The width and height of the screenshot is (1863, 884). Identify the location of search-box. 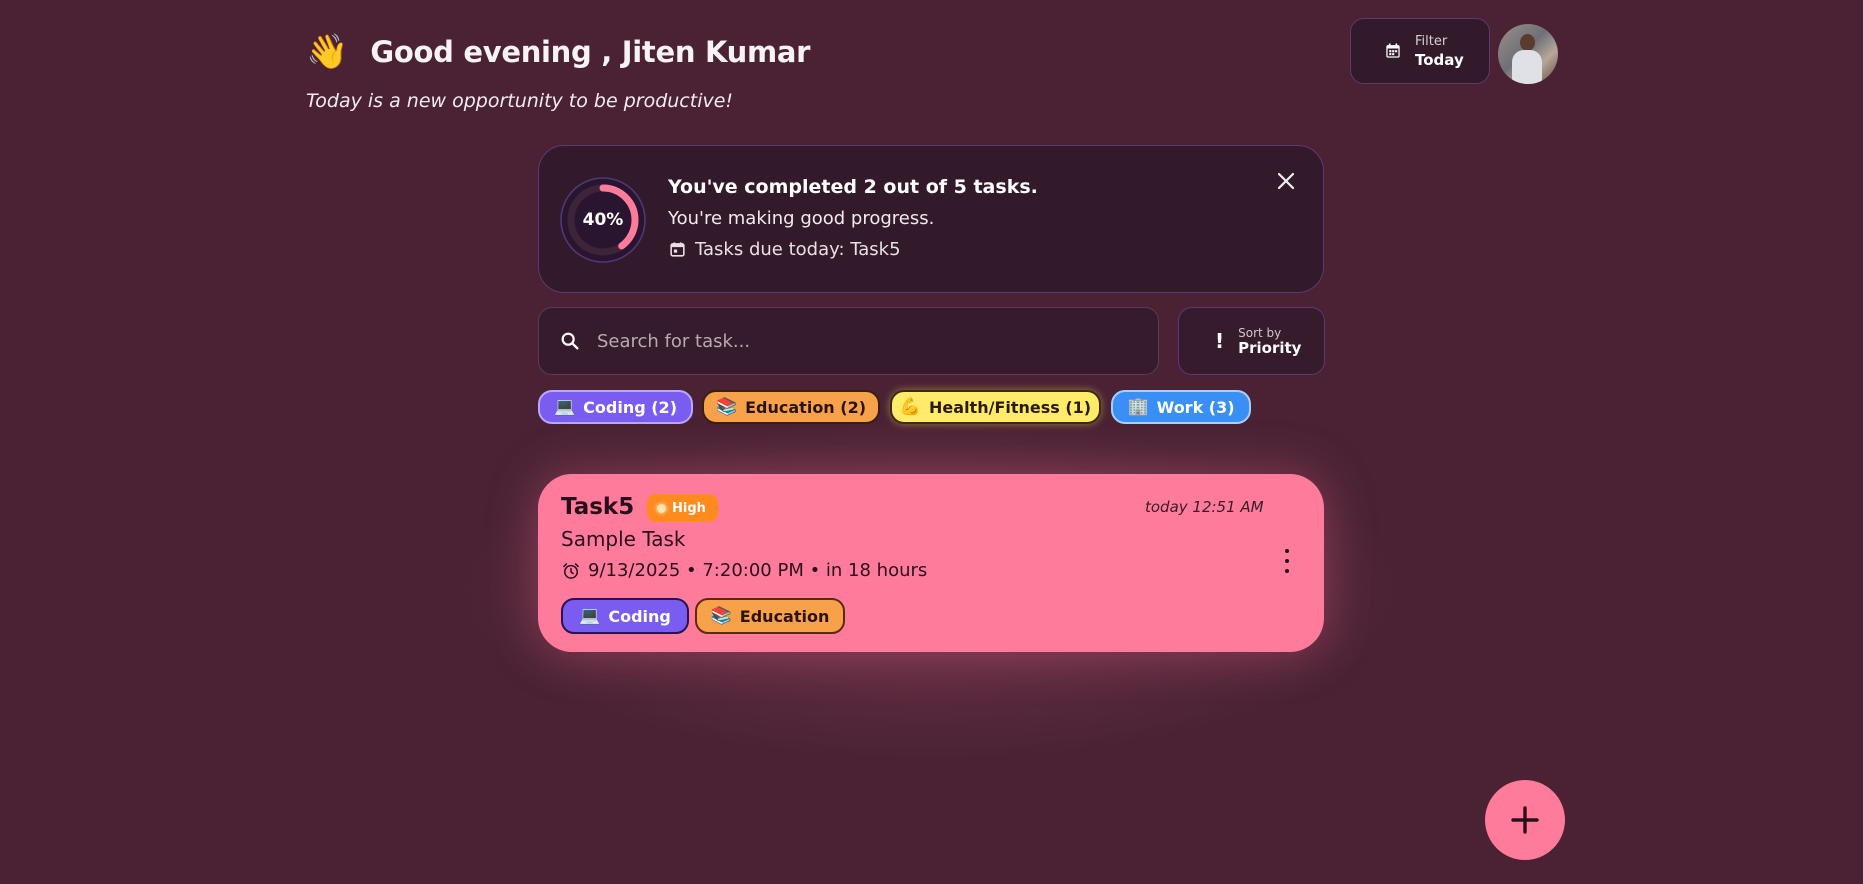
(848, 341).